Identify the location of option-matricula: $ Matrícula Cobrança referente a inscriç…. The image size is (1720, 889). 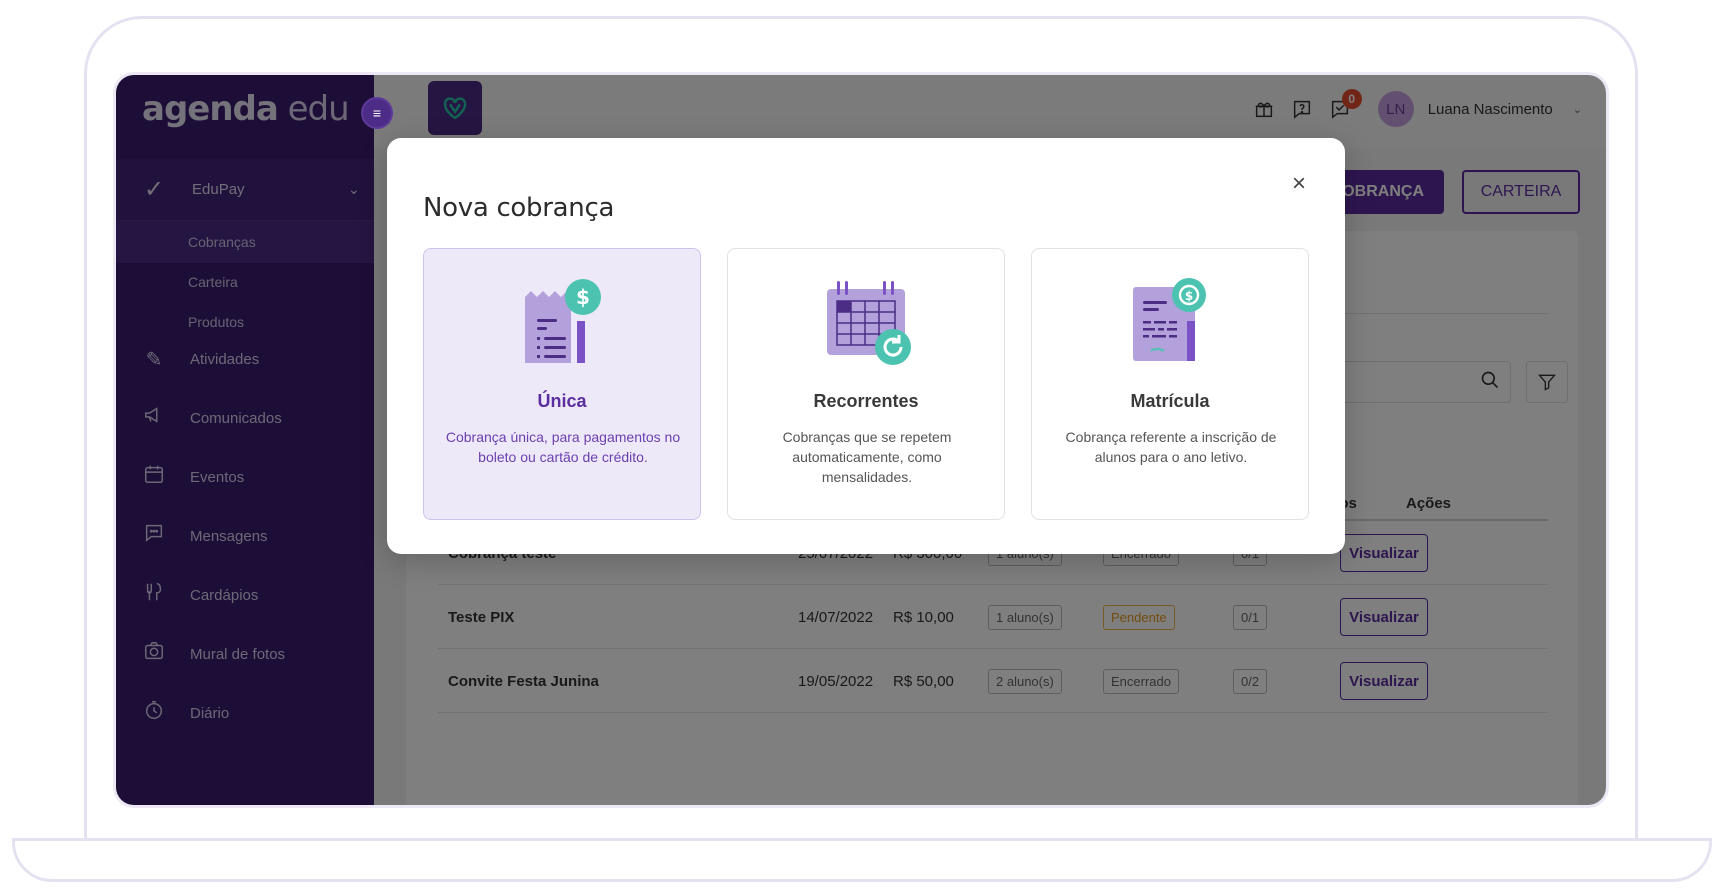
(1170, 384).